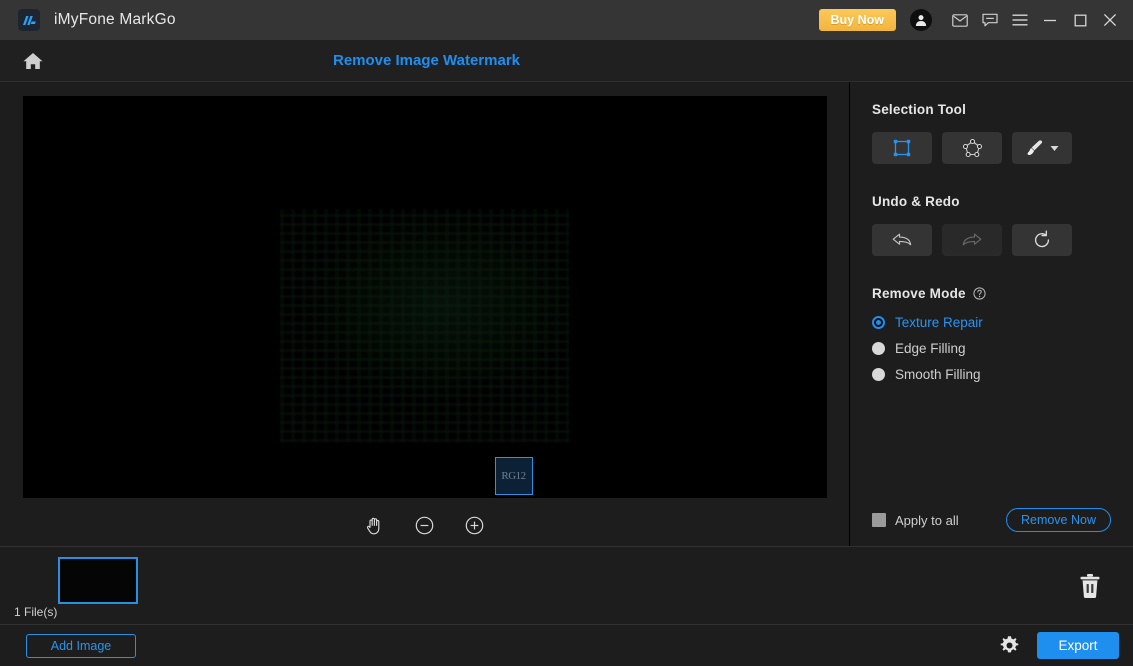  Describe the element at coordinates (98, 580) in the screenshot. I see `file-thumbnail` at that location.